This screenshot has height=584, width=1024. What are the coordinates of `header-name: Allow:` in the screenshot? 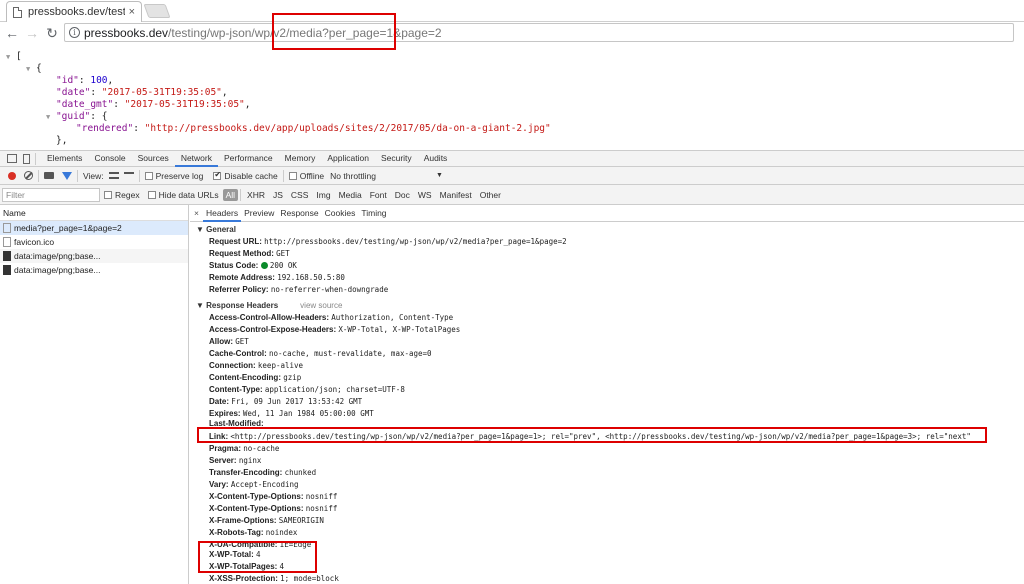 It's located at (221, 341).